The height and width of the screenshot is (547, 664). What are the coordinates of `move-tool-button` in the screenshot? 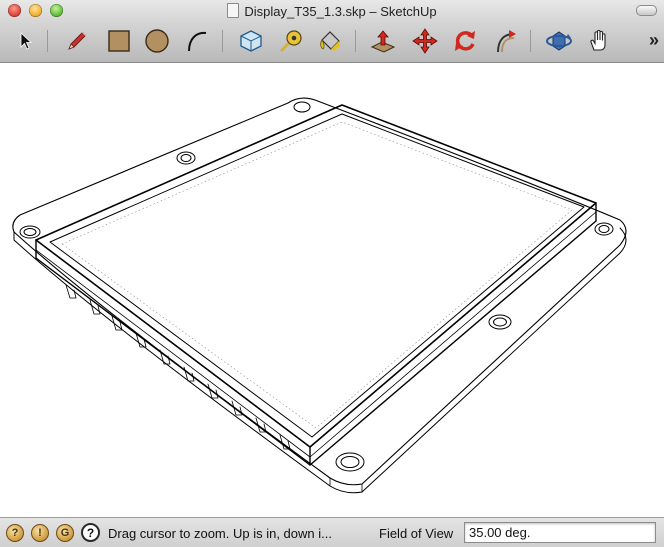 It's located at (425, 41).